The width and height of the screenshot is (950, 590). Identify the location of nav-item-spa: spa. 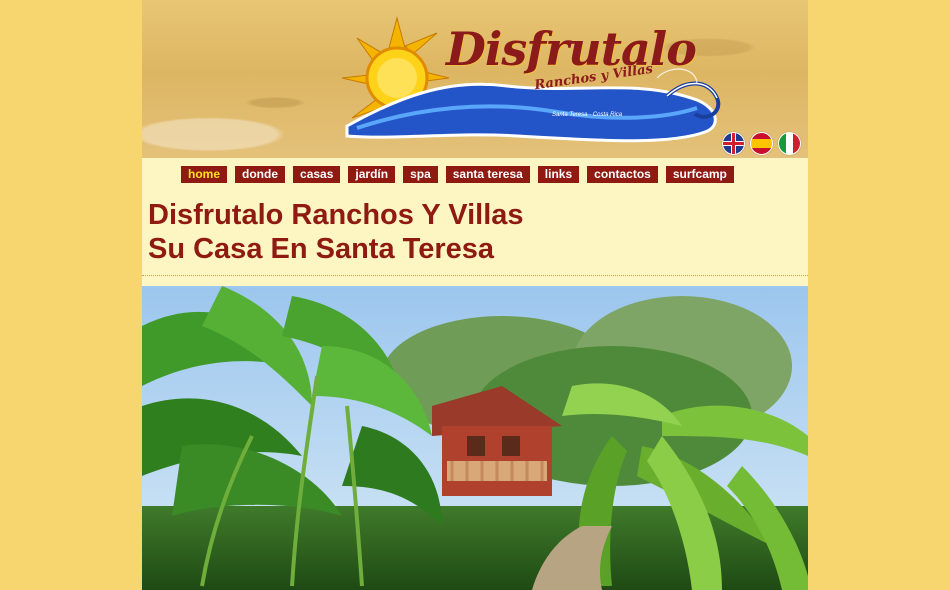
(420, 174).